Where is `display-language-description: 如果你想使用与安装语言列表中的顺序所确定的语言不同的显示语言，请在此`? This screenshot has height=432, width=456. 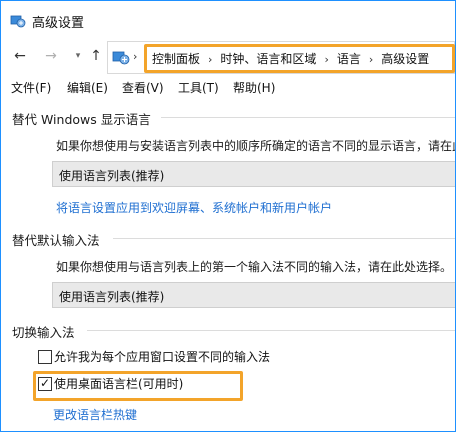 display-language-description: 如果你想使用与安装语言列表中的顺序所确定的语言不同的显示语言，请在此 is located at coordinates (255, 146).